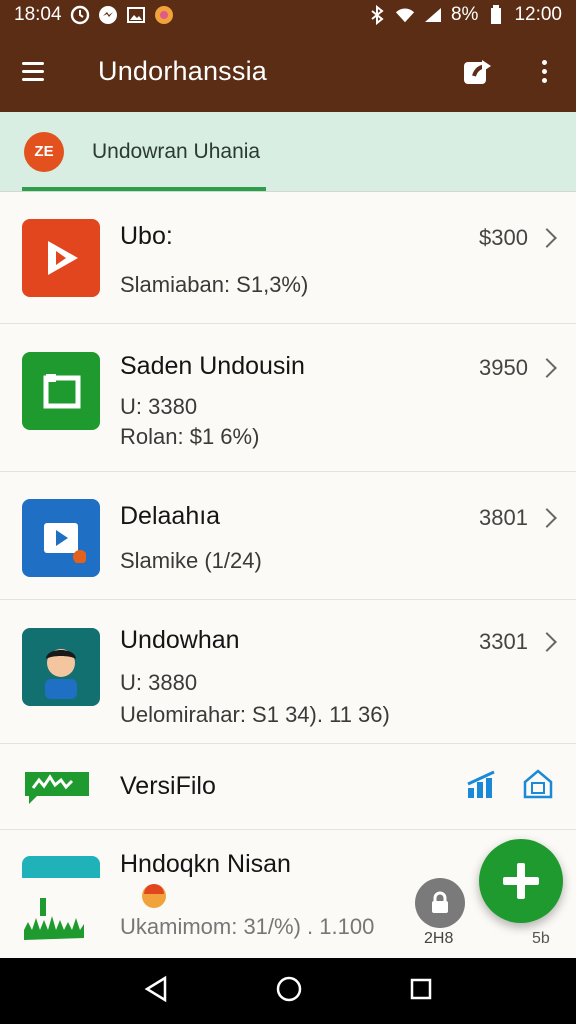  I want to click on emoji-face-icon, so click(154, 898).